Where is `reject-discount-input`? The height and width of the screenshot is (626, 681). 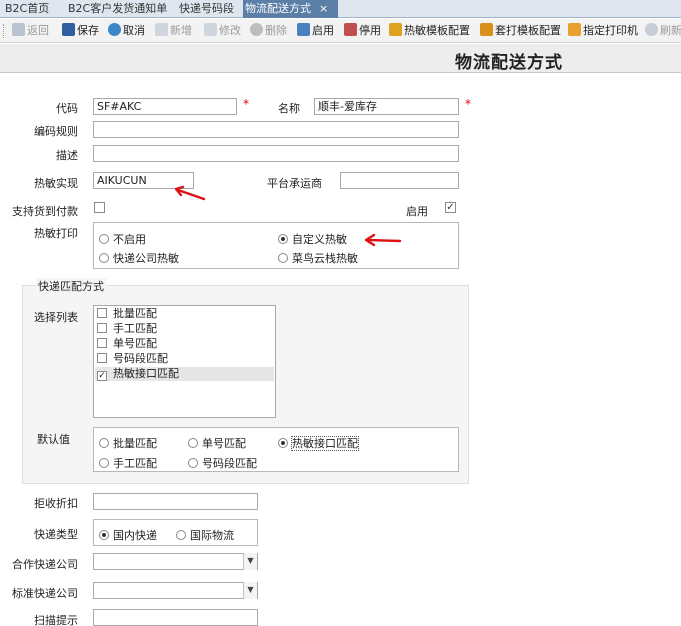 reject-discount-input is located at coordinates (175, 501).